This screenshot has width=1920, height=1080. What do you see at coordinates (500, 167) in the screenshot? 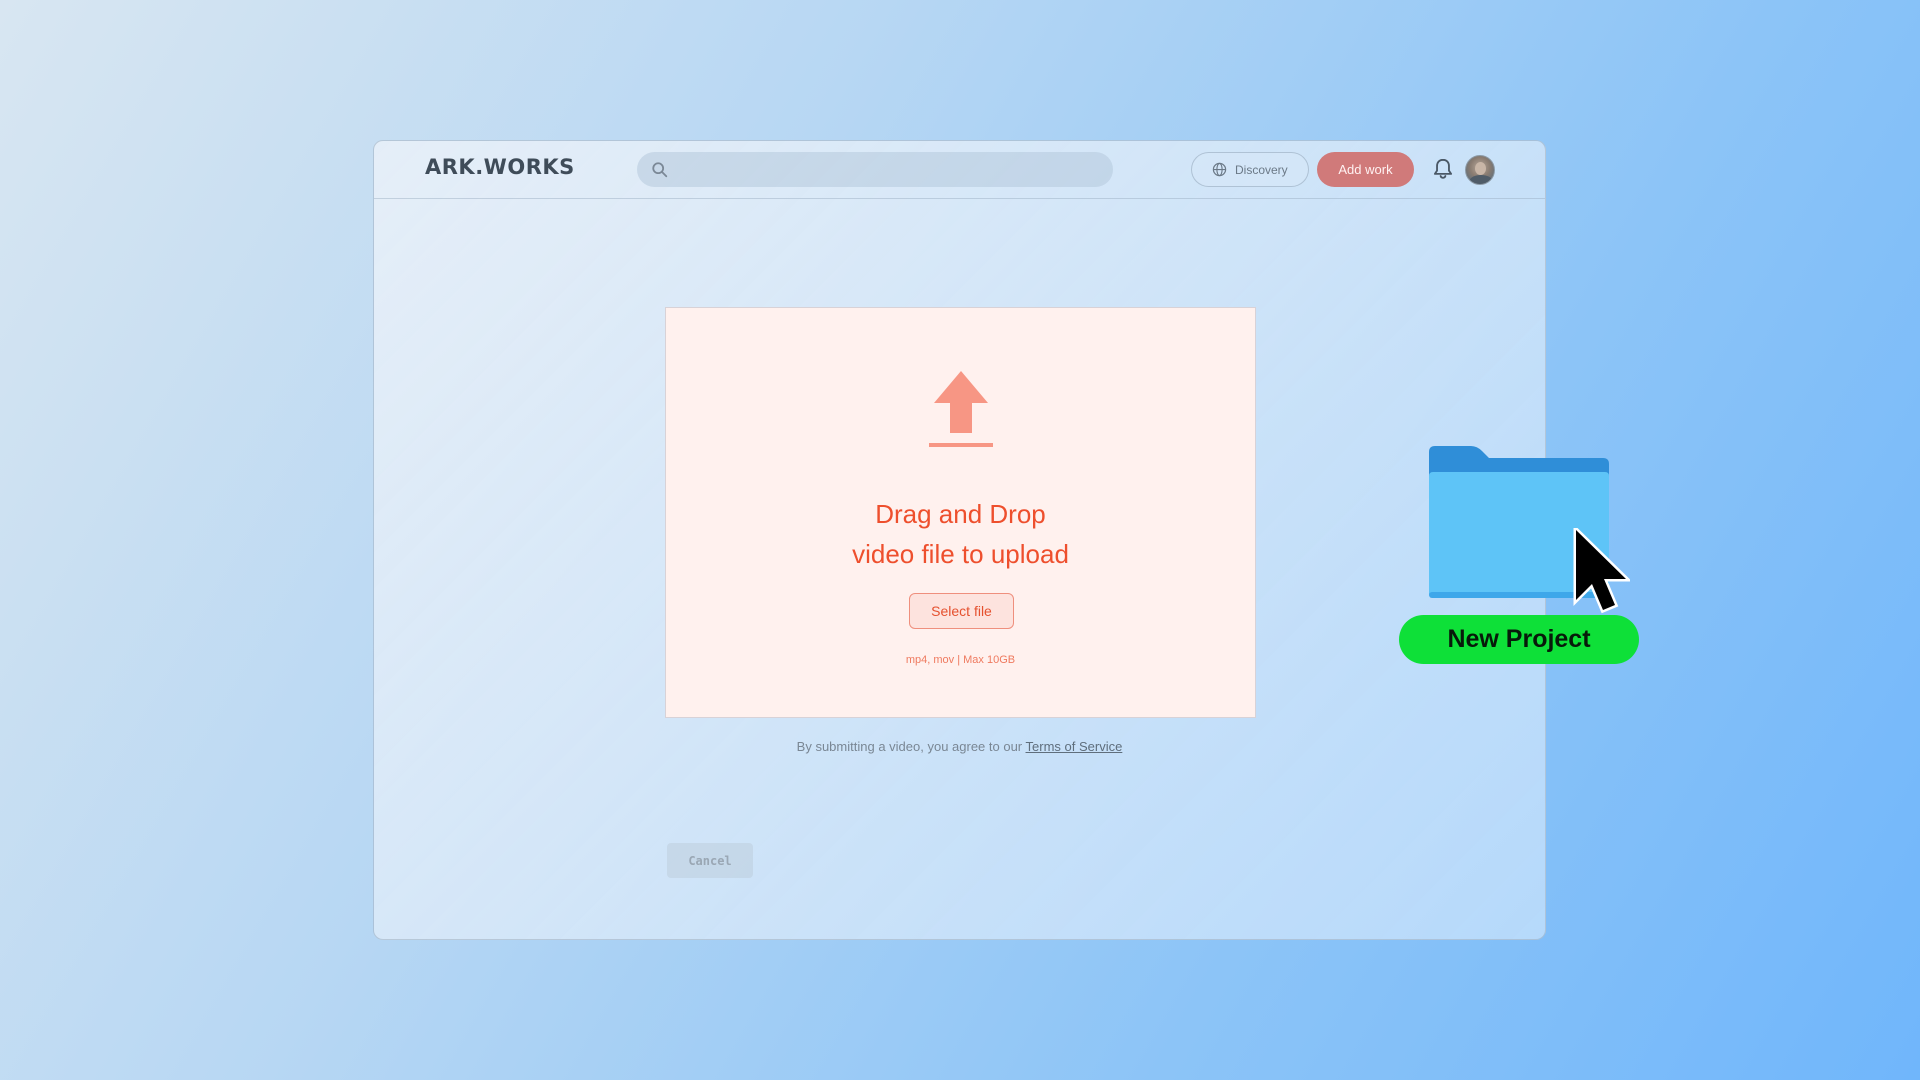
I see `brand-logo: ARK.WORKS` at bounding box center [500, 167].